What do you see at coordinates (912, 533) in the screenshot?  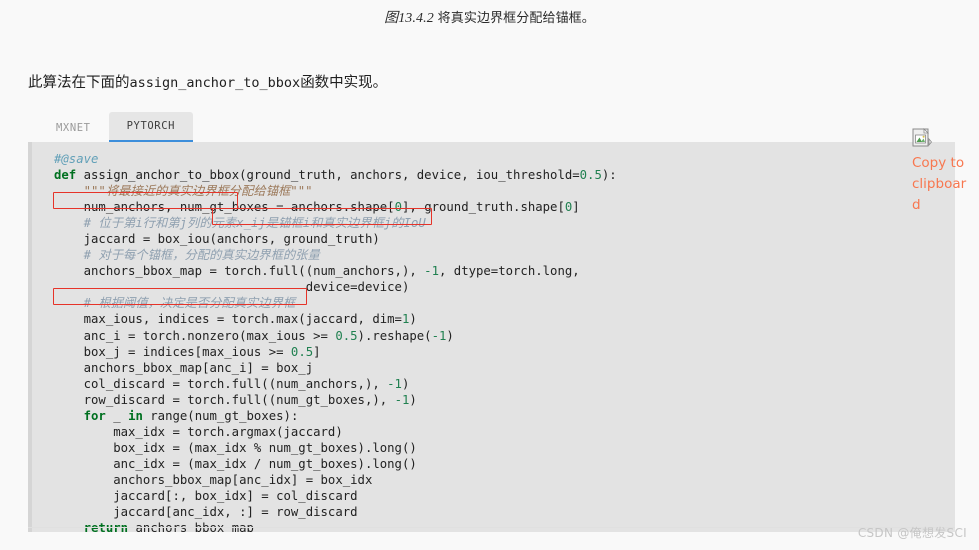 I see `watermark: CSDN @俺想发SCI` at bounding box center [912, 533].